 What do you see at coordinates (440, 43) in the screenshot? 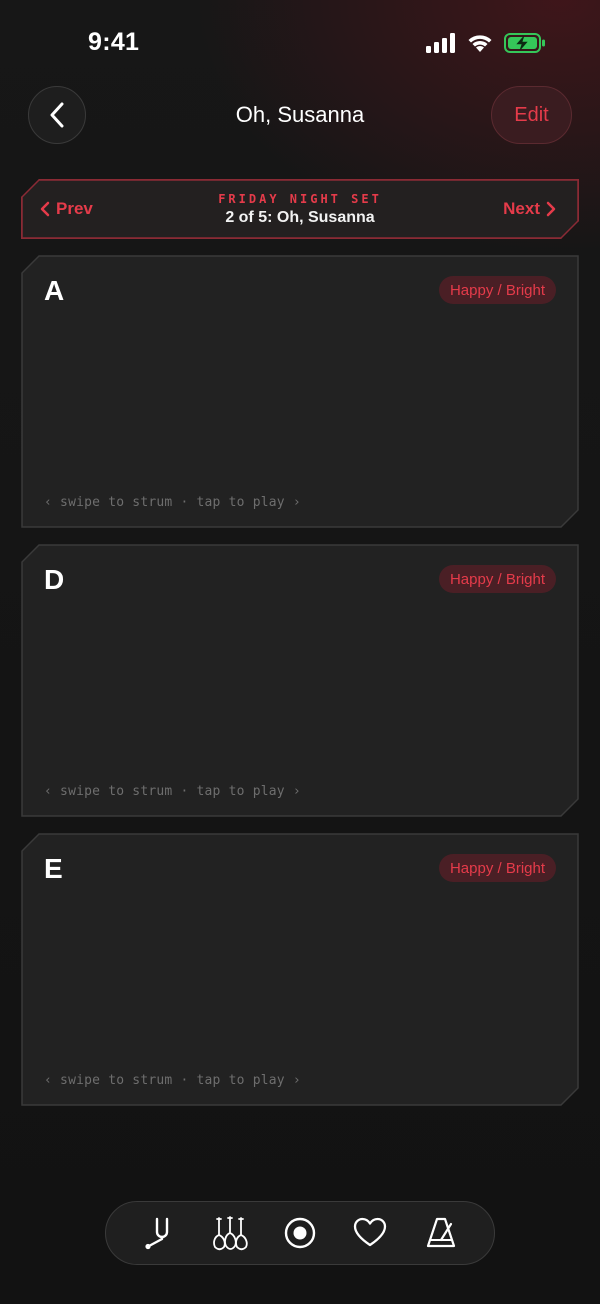
I see `signal-icon` at bounding box center [440, 43].